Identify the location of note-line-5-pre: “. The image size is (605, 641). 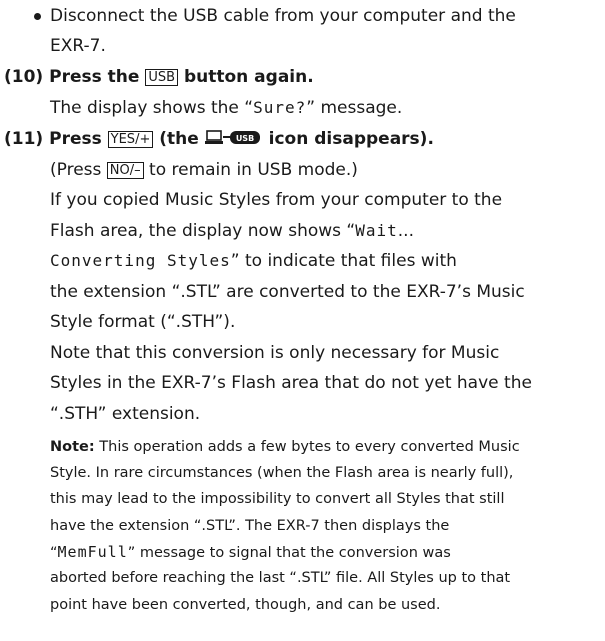
(54, 553).